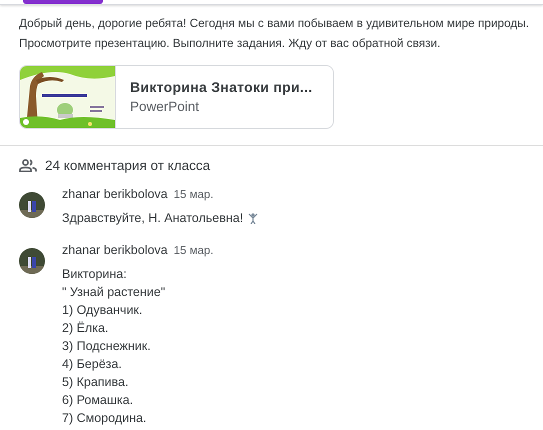 The height and width of the screenshot is (430, 543). What do you see at coordinates (95, 382) in the screenshot?
I see `comment-text: 5) Крапива.` at bounding box center [95, 382].